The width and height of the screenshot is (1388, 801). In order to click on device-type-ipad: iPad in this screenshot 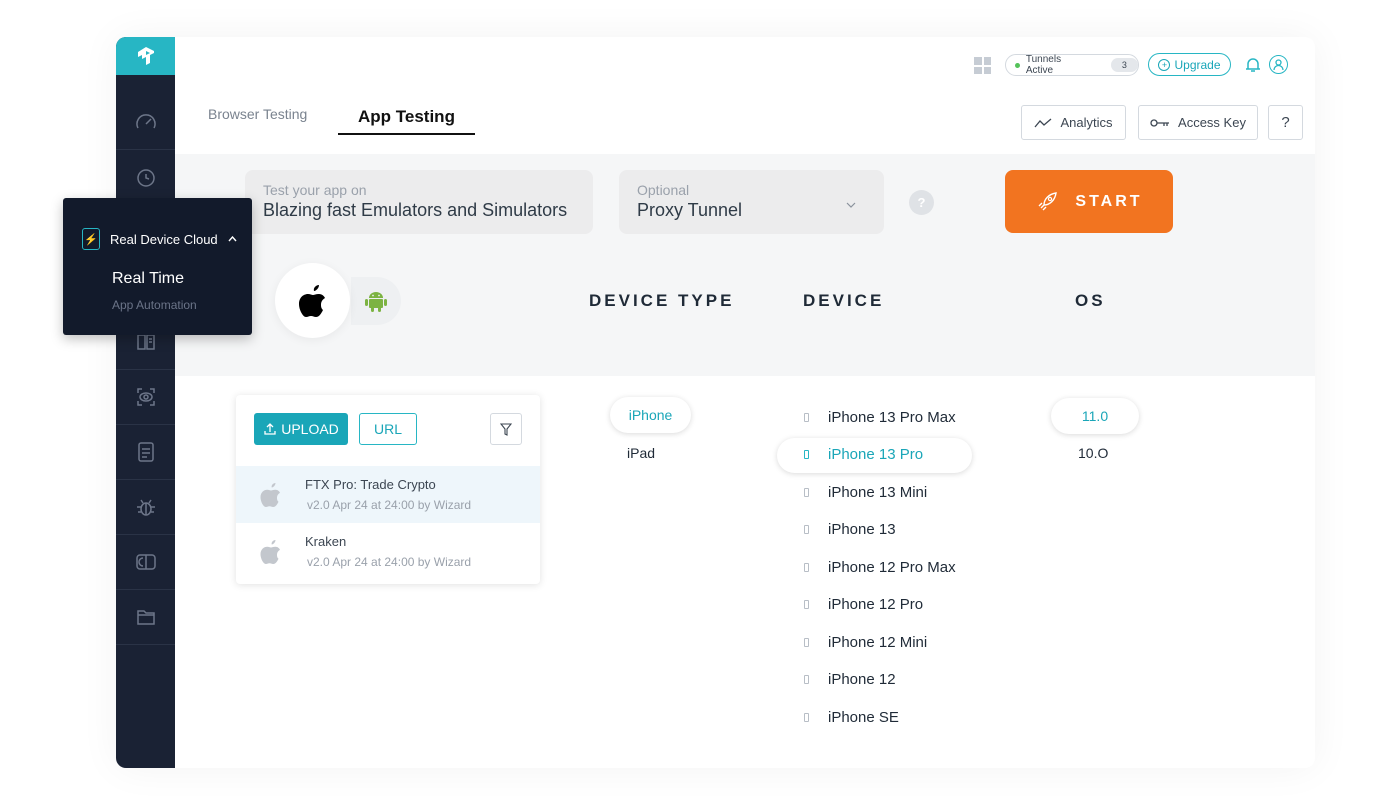, I will do `click(641, 453)`.